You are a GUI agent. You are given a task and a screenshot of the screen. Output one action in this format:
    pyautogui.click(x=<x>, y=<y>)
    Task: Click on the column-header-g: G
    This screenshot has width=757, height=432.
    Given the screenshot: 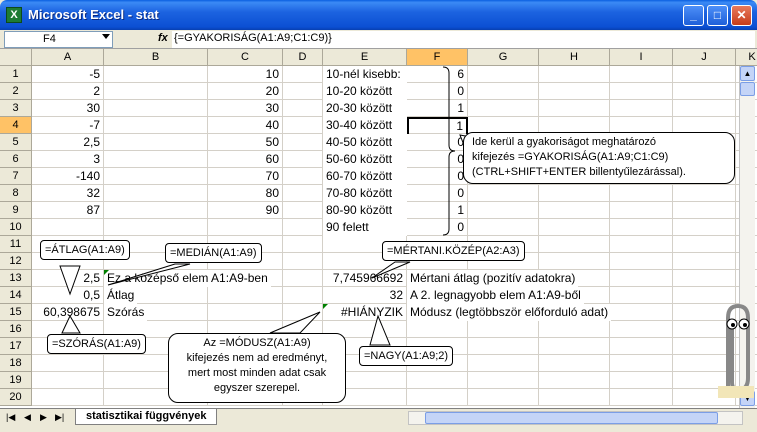 What is the action you would take?
    pyautogui.click(x=503, y=57)
    